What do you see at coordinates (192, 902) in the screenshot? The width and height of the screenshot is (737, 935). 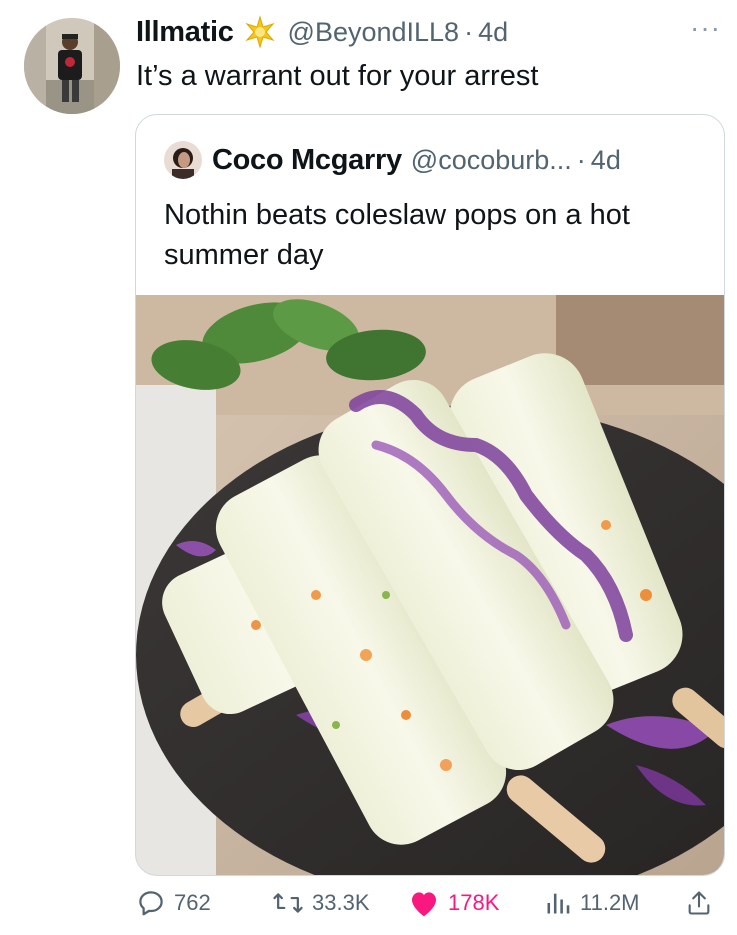 I see `reply-count: 762` at bounding box center [192, 902].